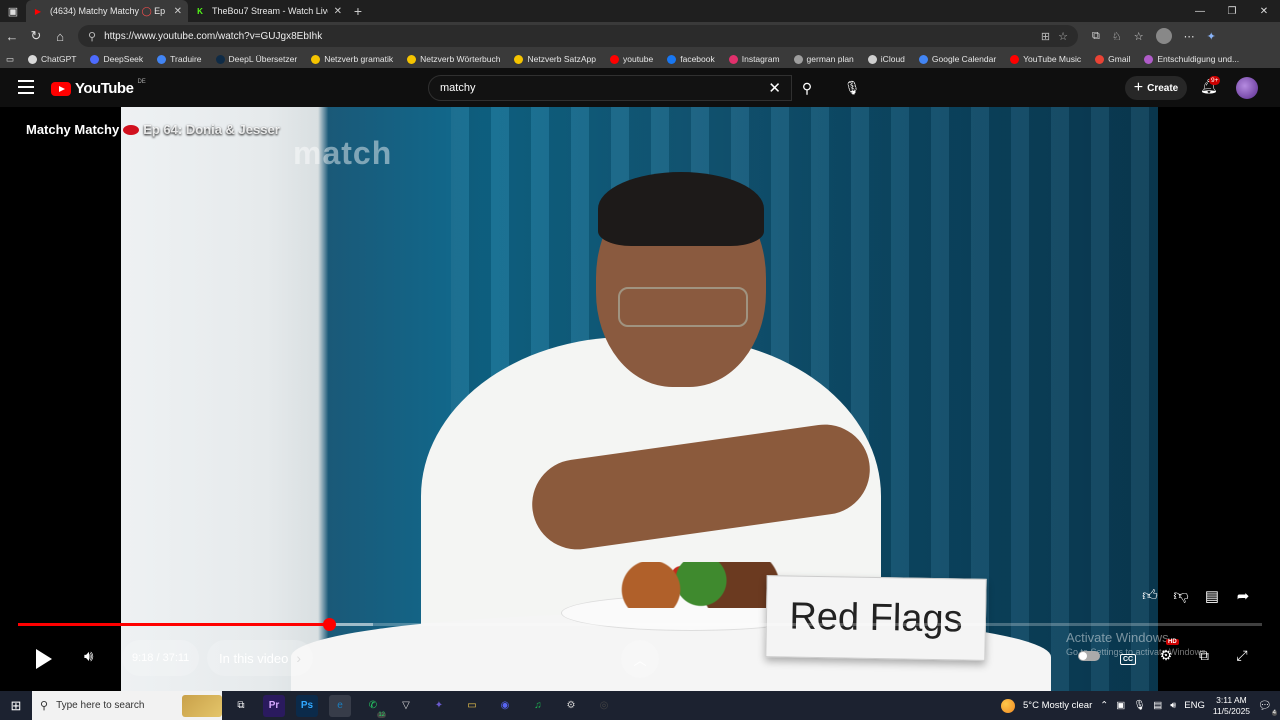 Image resolution: width=1280 pixels, height=720 pixels. What do you see at coordinates (1212, 596) in the screenshot?
I see `comments-icon: ▤` at bounding box center [1212, 596].